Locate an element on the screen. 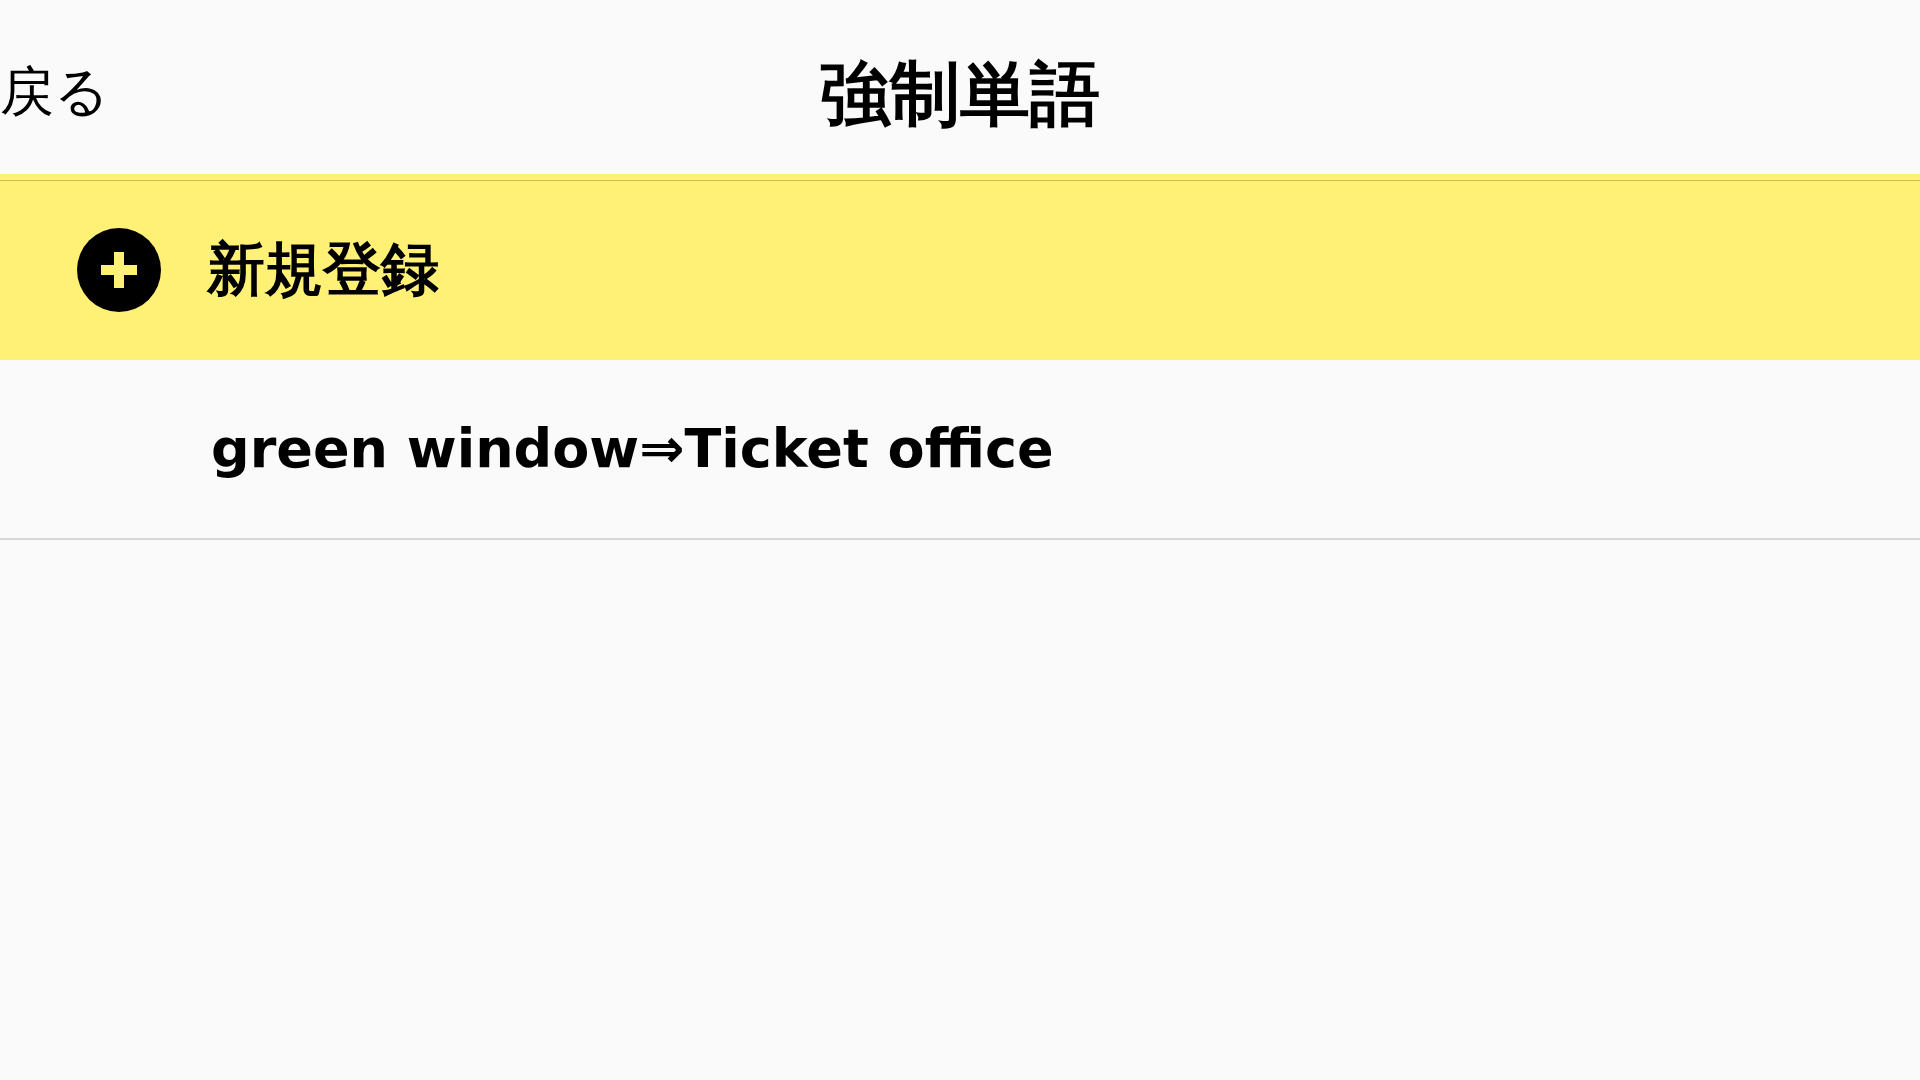 Image resolution: width=1920 pixels, height=1080 pixels. word-item-text: green window⇒Ticket office is located at coordinates (632, 449).